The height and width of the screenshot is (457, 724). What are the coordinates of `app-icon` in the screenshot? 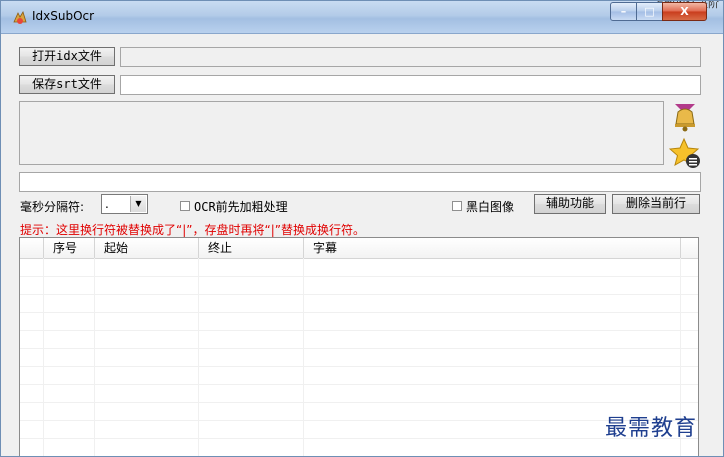 It's located at (20, 18).